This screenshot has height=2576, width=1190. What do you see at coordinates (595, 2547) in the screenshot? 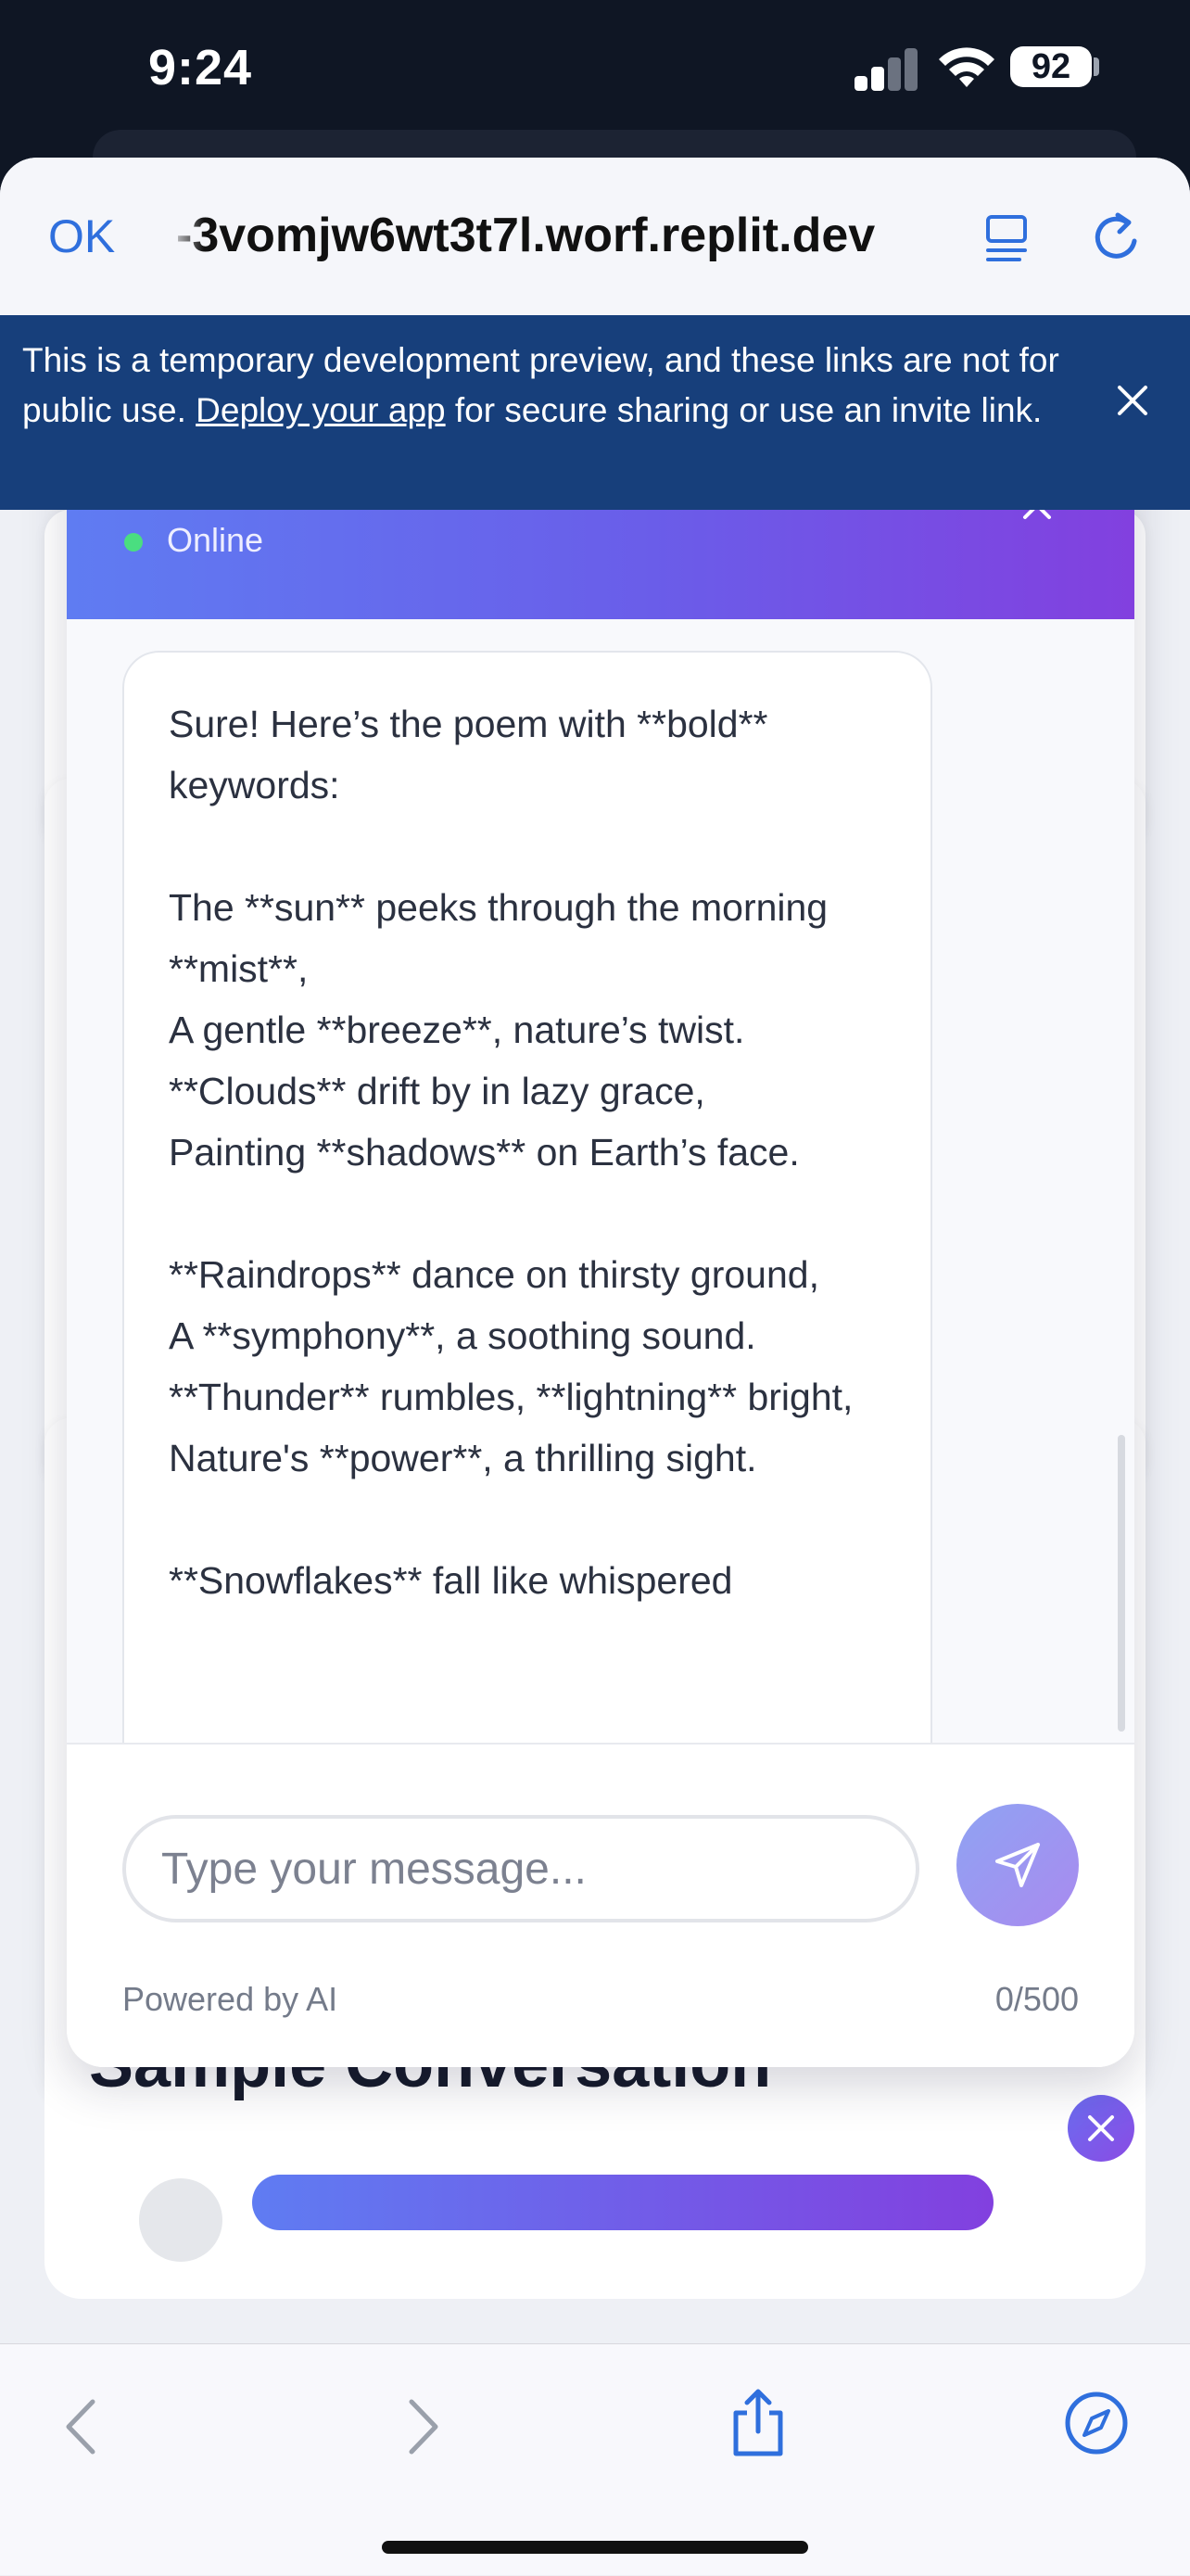
I see `home-indicator` at bounding box center [595, 2547].